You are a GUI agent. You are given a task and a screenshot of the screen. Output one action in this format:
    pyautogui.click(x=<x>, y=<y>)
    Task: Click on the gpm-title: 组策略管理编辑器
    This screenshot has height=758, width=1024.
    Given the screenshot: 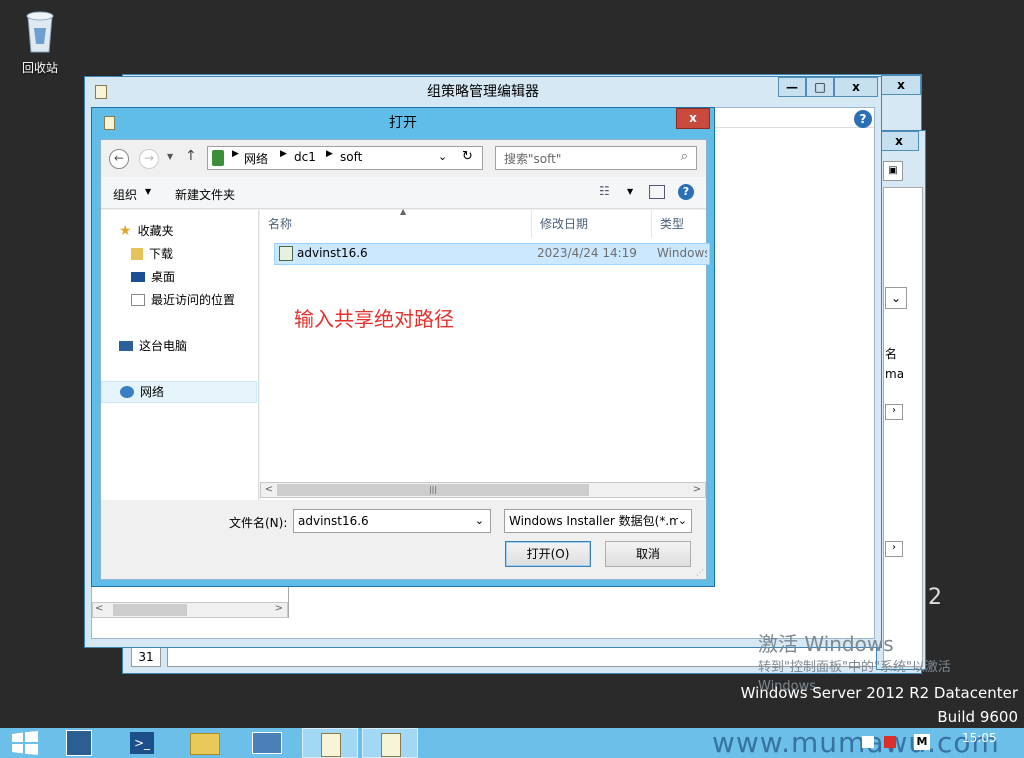 What is the action you would take?
    pyautogui.click(x=483, y=92)
    